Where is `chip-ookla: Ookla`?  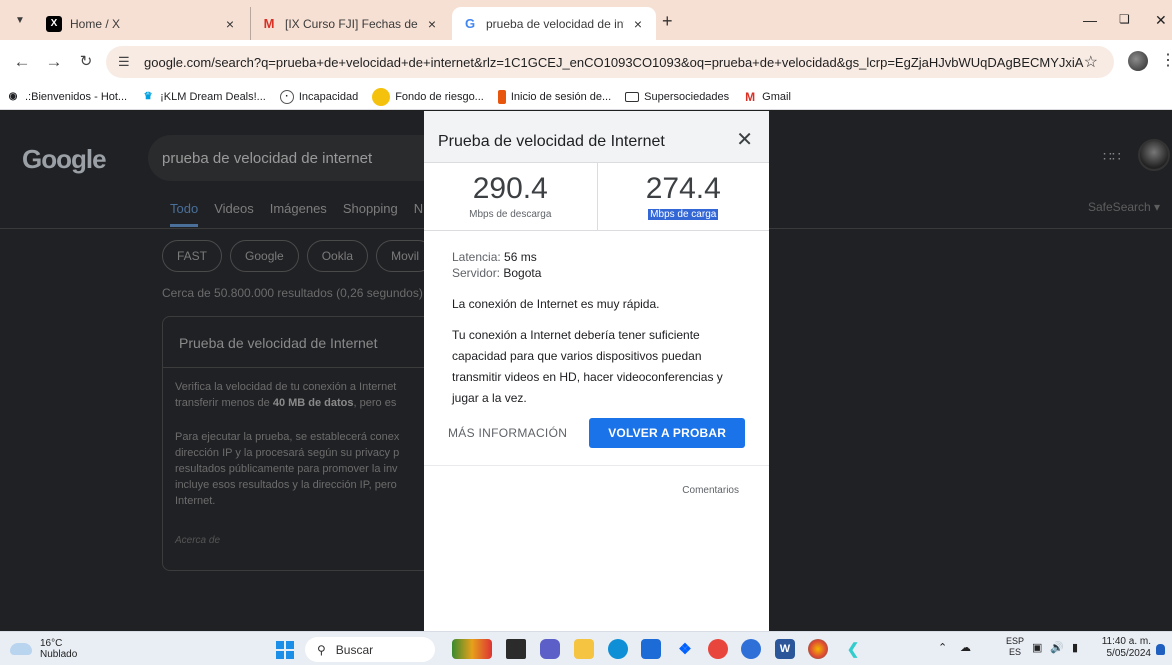
chip-ookla: Ookla is located at coordinates (337, 256).